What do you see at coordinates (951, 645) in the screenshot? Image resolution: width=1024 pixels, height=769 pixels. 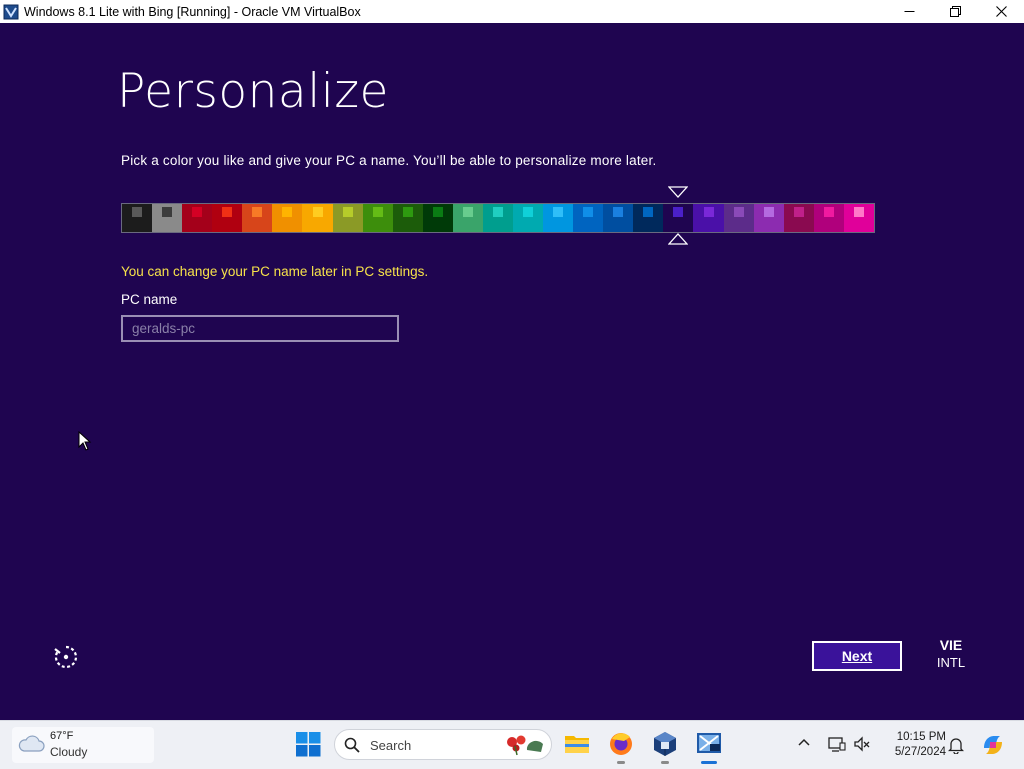 I see `language-code: VIE` at bounding box center [951, 645].